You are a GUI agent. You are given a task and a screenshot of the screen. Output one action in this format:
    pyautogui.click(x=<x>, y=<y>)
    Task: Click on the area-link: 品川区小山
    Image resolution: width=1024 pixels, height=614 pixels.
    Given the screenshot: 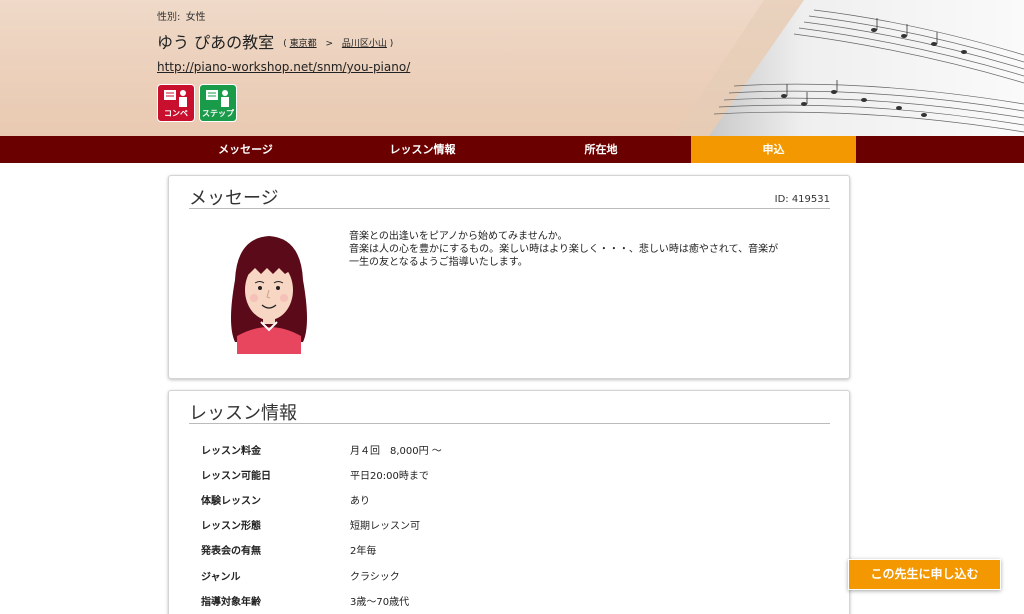 What is the action you would take?
    pyautogui.click(x=364, y=44)
    